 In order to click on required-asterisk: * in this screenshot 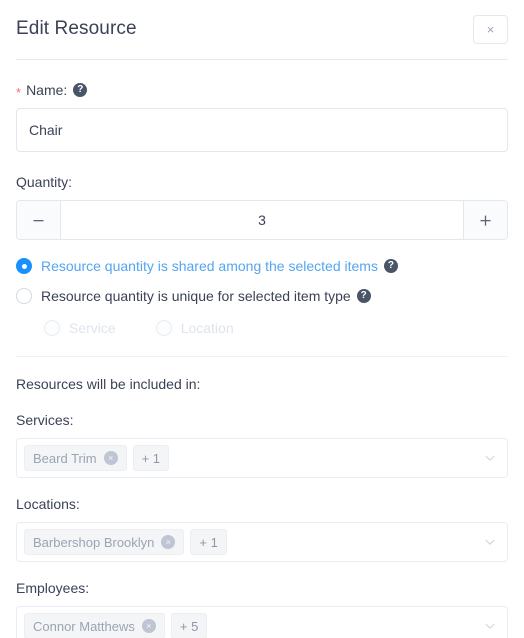, I will do `click(19, 92)`.